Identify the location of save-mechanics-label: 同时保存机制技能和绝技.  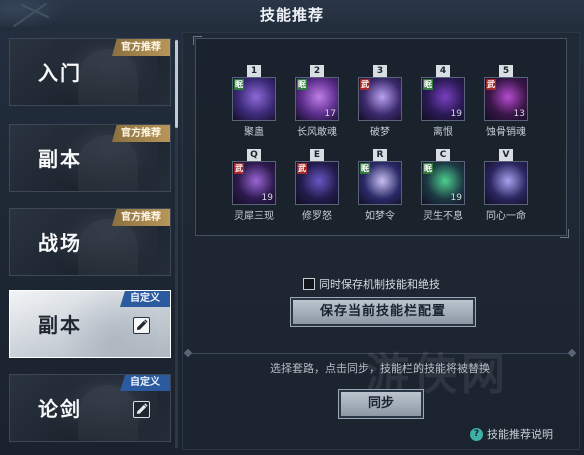
(379, 284).